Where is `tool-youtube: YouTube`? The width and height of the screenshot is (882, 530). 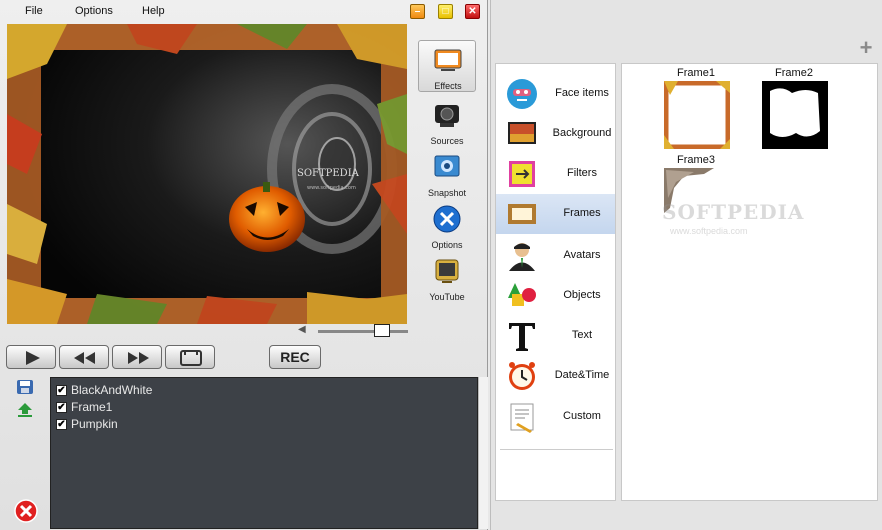 tool-youtube: YouTube is located at coordinates (447, 278).